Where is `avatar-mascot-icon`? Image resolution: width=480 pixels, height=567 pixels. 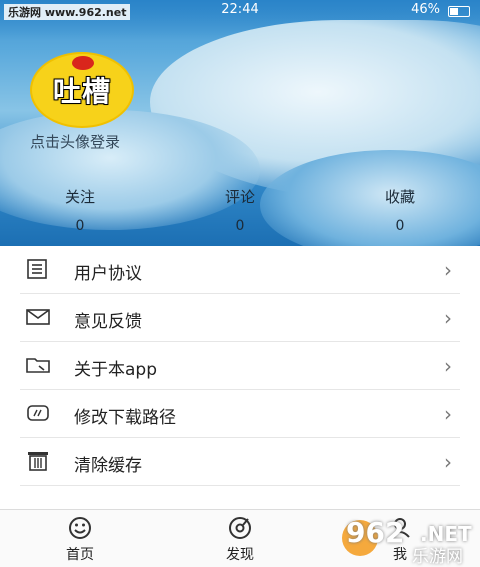 avatar-mascot-icon is located at coordinates (83, 63).